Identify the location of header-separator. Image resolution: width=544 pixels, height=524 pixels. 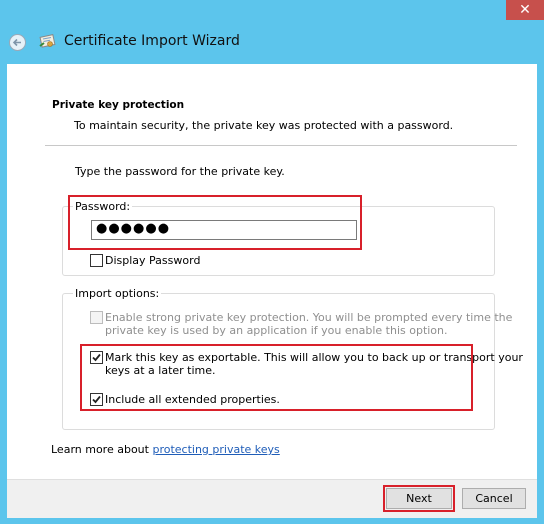
(281, 145).